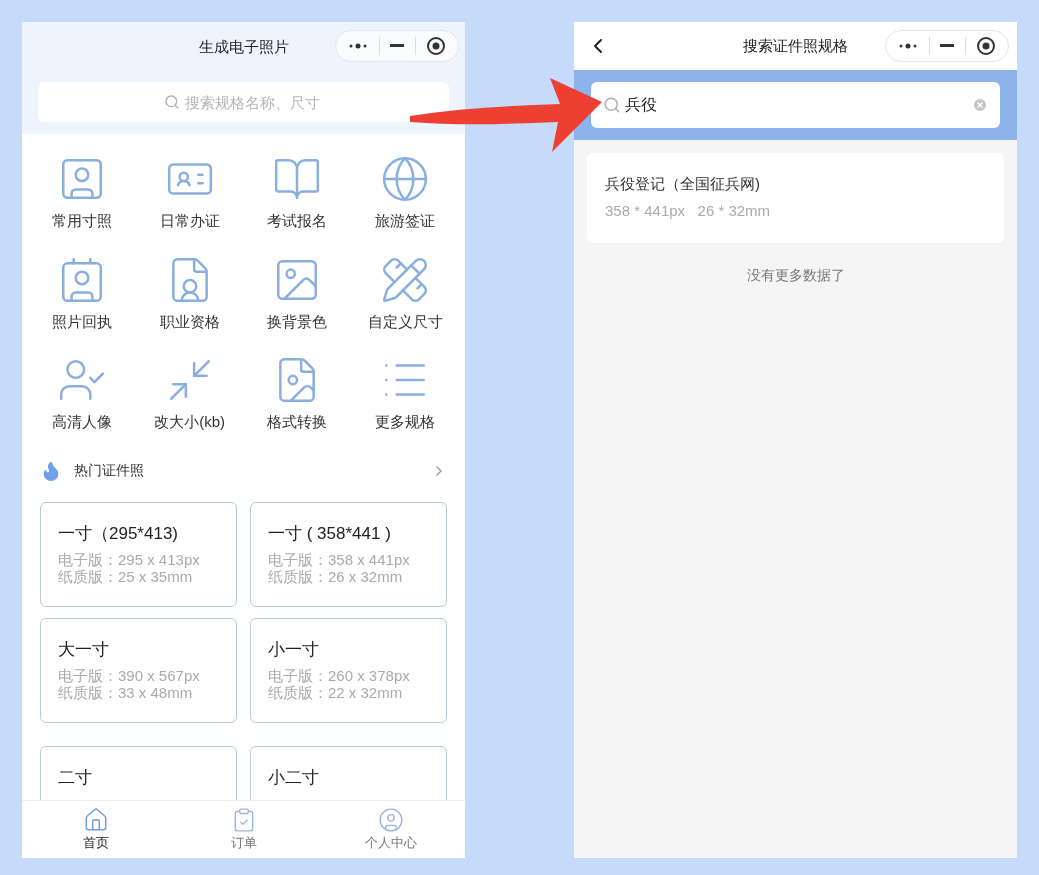 The image size is (1039, 875). Describe the element at coordinates (189, 193) in the screenshot. I see `category-item: 日常办证` at that location.